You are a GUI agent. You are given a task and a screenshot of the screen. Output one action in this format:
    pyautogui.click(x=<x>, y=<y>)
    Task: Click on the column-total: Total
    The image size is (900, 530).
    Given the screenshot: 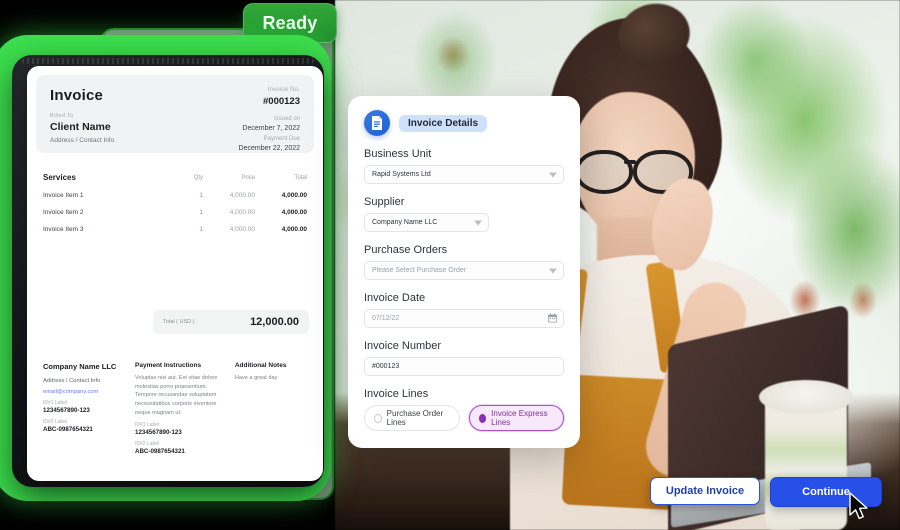 What is the action you would take?
    pyautogui.click(x=300, y=177)
    